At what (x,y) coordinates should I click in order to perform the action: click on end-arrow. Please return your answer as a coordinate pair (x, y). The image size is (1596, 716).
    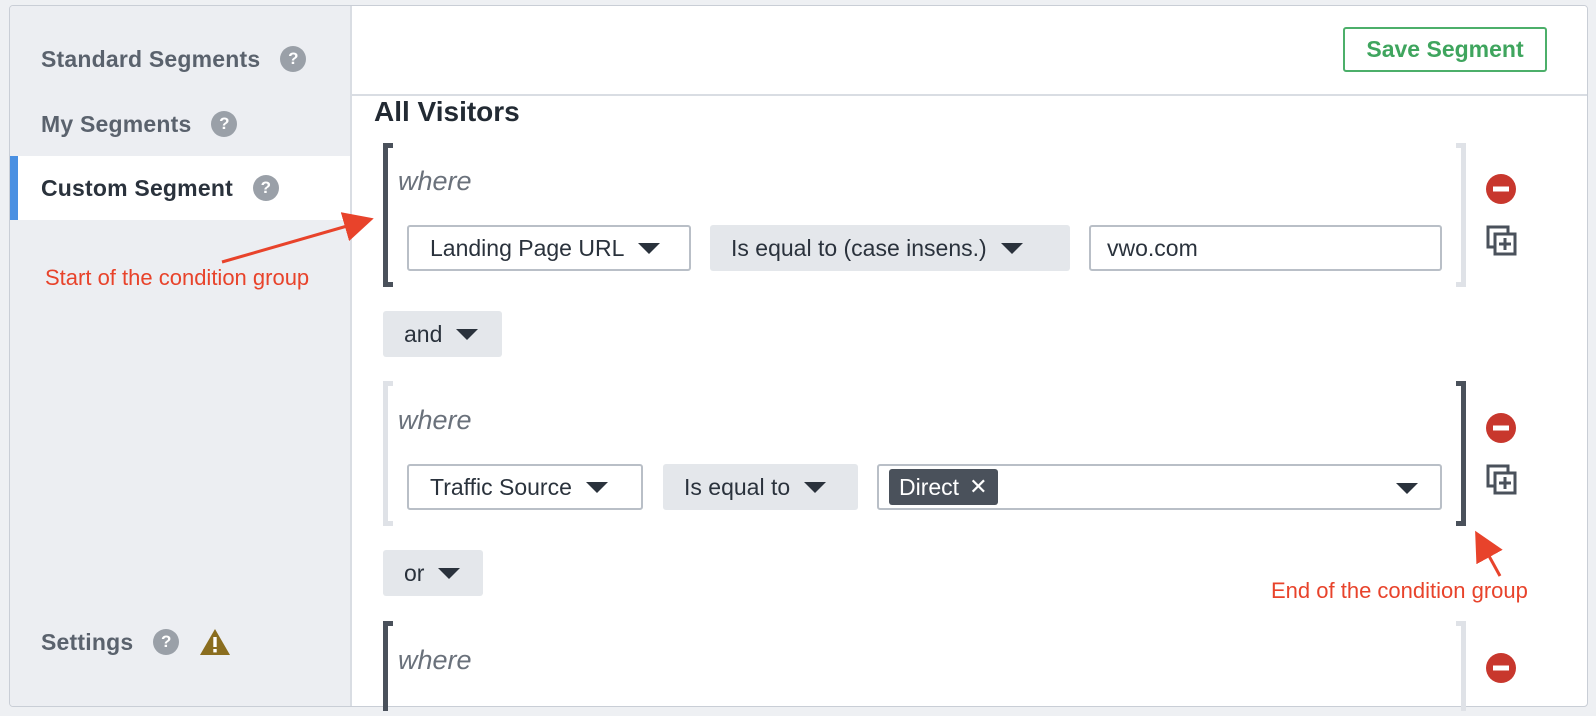
    Looking at the image, I should click on (1489, 553).